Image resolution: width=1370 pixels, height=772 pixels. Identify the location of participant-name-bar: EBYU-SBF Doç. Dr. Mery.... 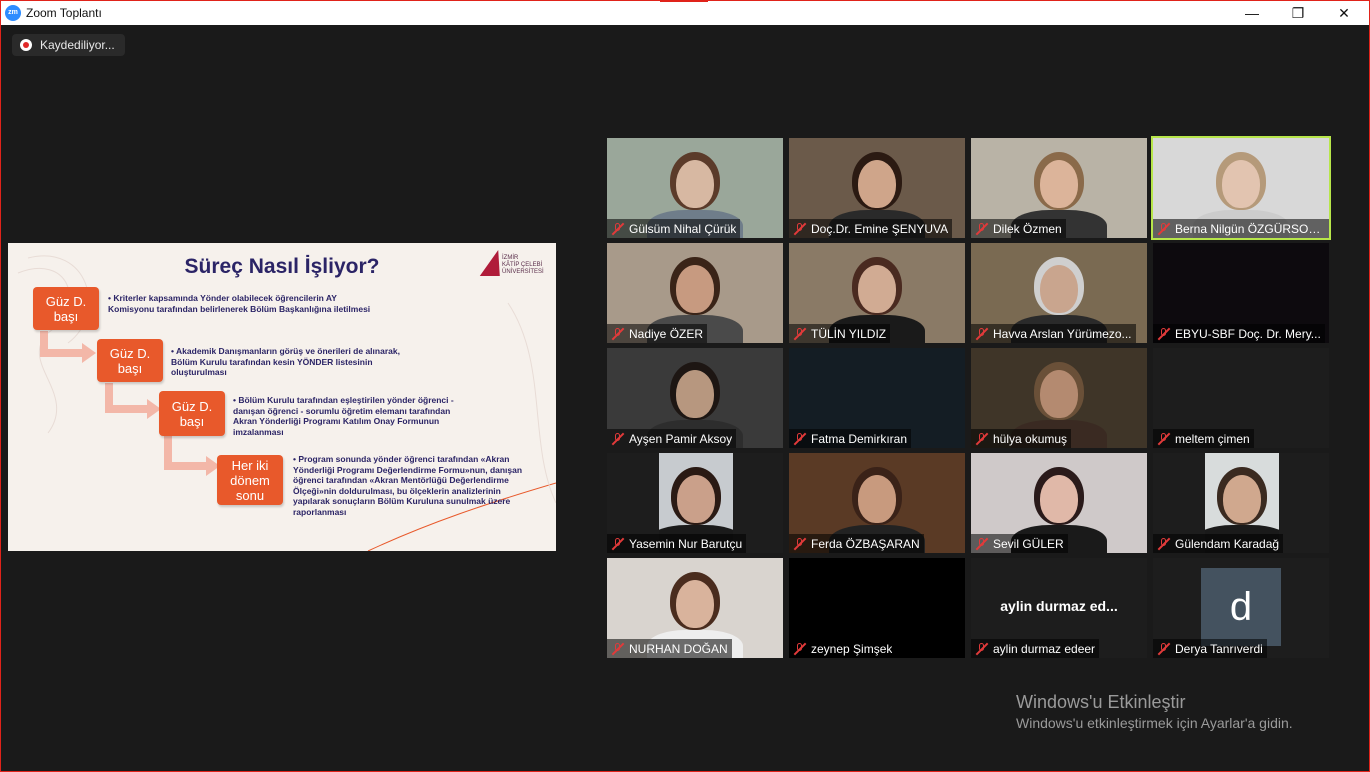
(1239, 333).